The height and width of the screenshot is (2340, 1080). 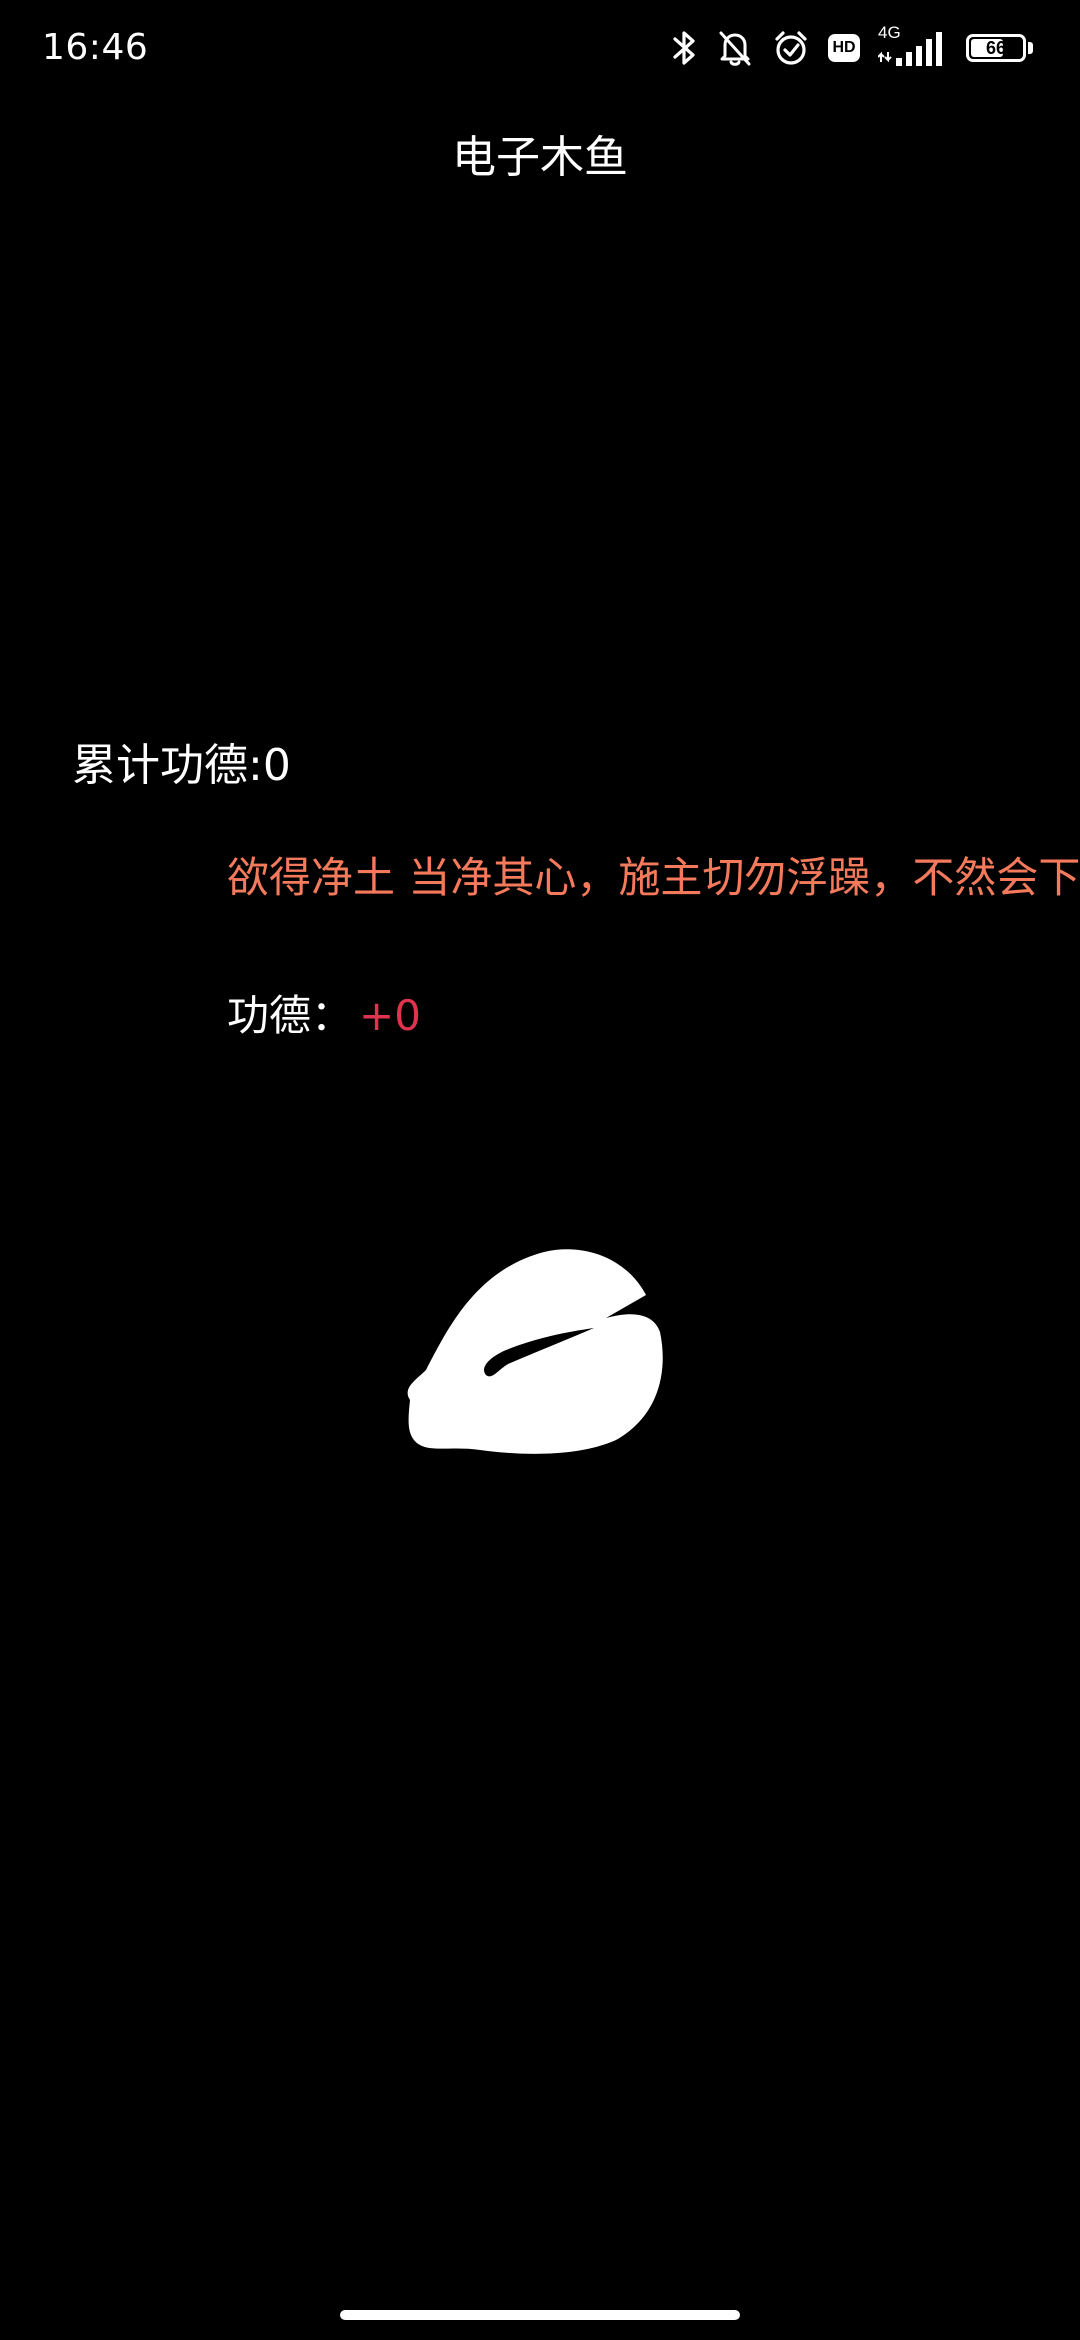 What do you see at coordinates (540, 2315) in the screenshot?
I see `home-indicator` at bounding box center [540, 2315].